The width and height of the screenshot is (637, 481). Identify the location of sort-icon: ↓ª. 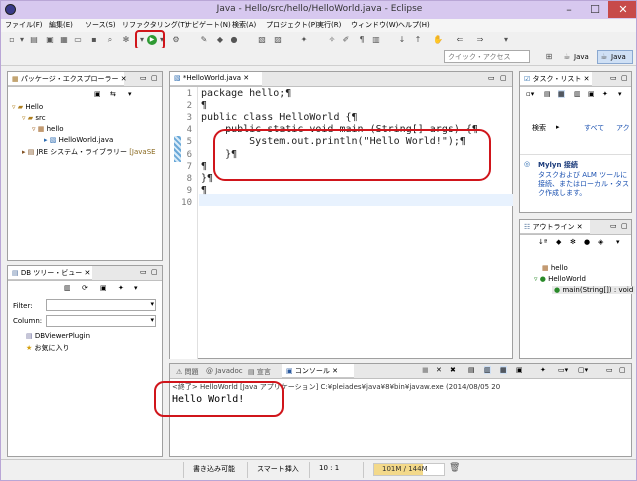
(542, 242).